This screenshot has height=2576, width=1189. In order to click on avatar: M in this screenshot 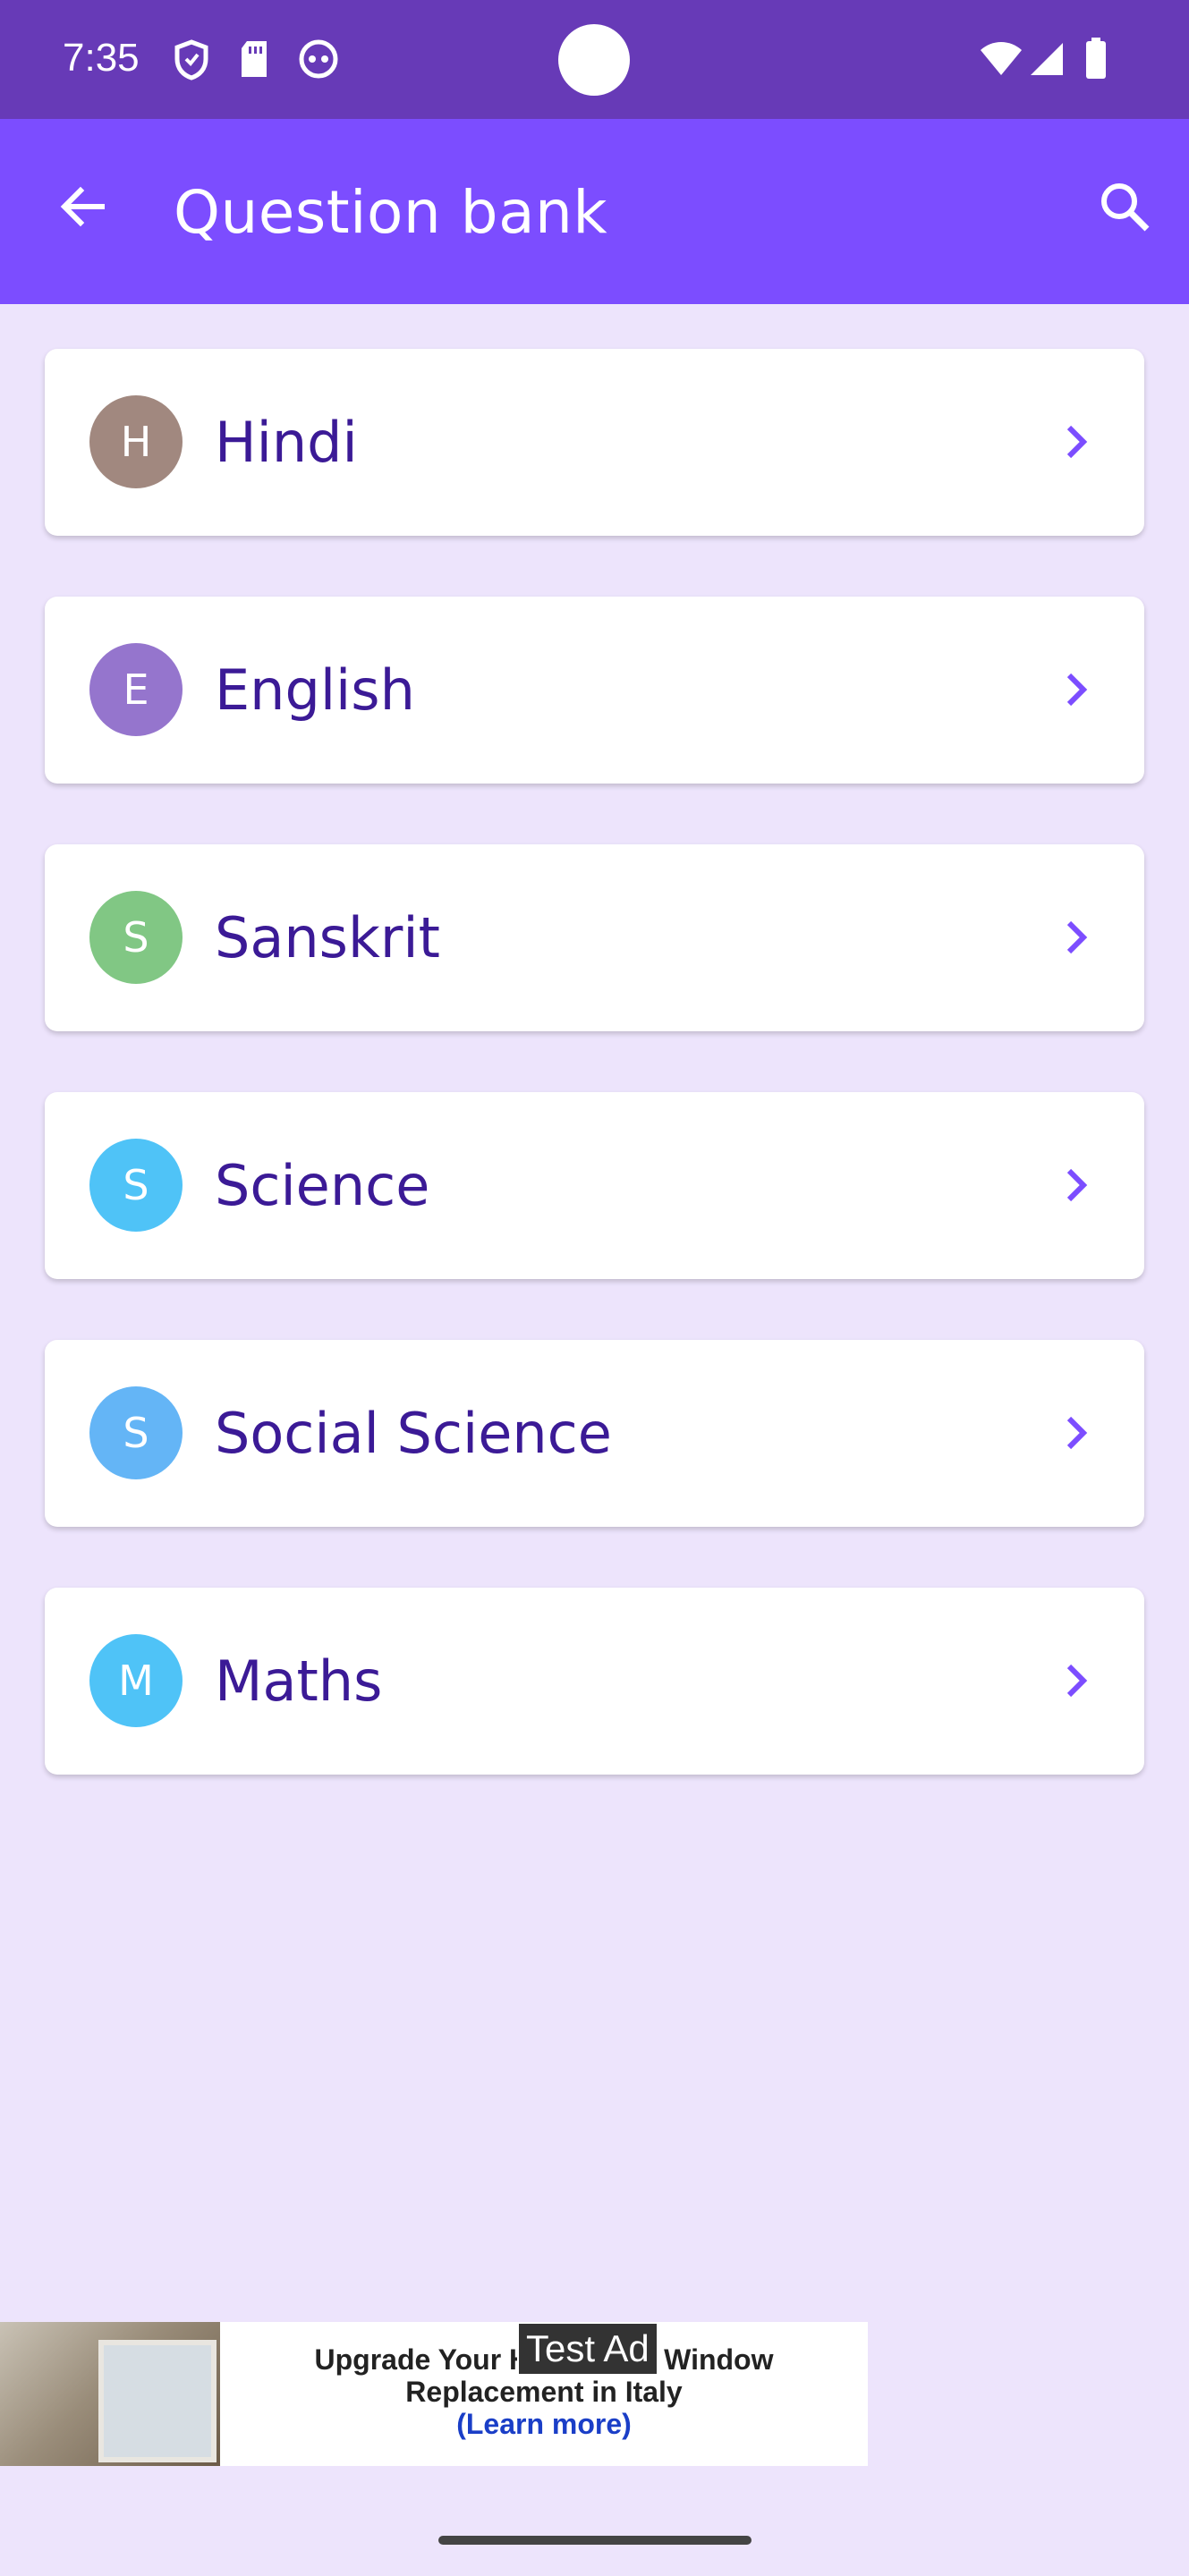, I will do `click(136, 1680)`.